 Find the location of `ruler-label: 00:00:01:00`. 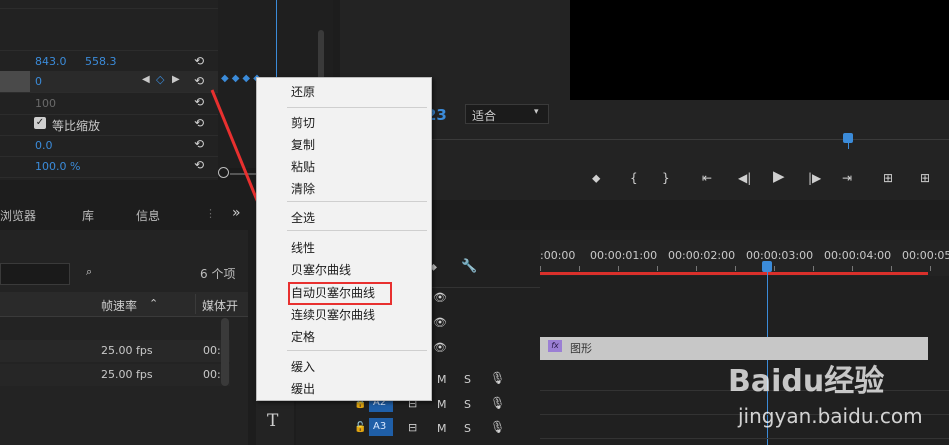

ruler-label: 00:00:01:00 is located at coordinates (624, 255).